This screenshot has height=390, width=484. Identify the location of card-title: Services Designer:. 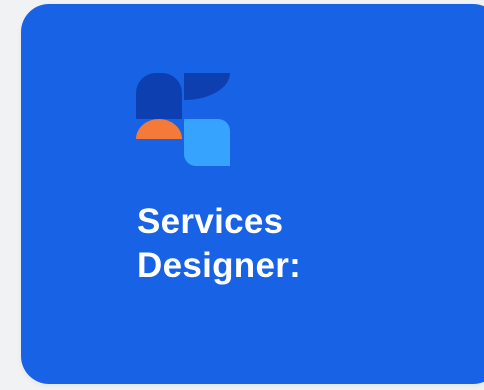
(219, 244).